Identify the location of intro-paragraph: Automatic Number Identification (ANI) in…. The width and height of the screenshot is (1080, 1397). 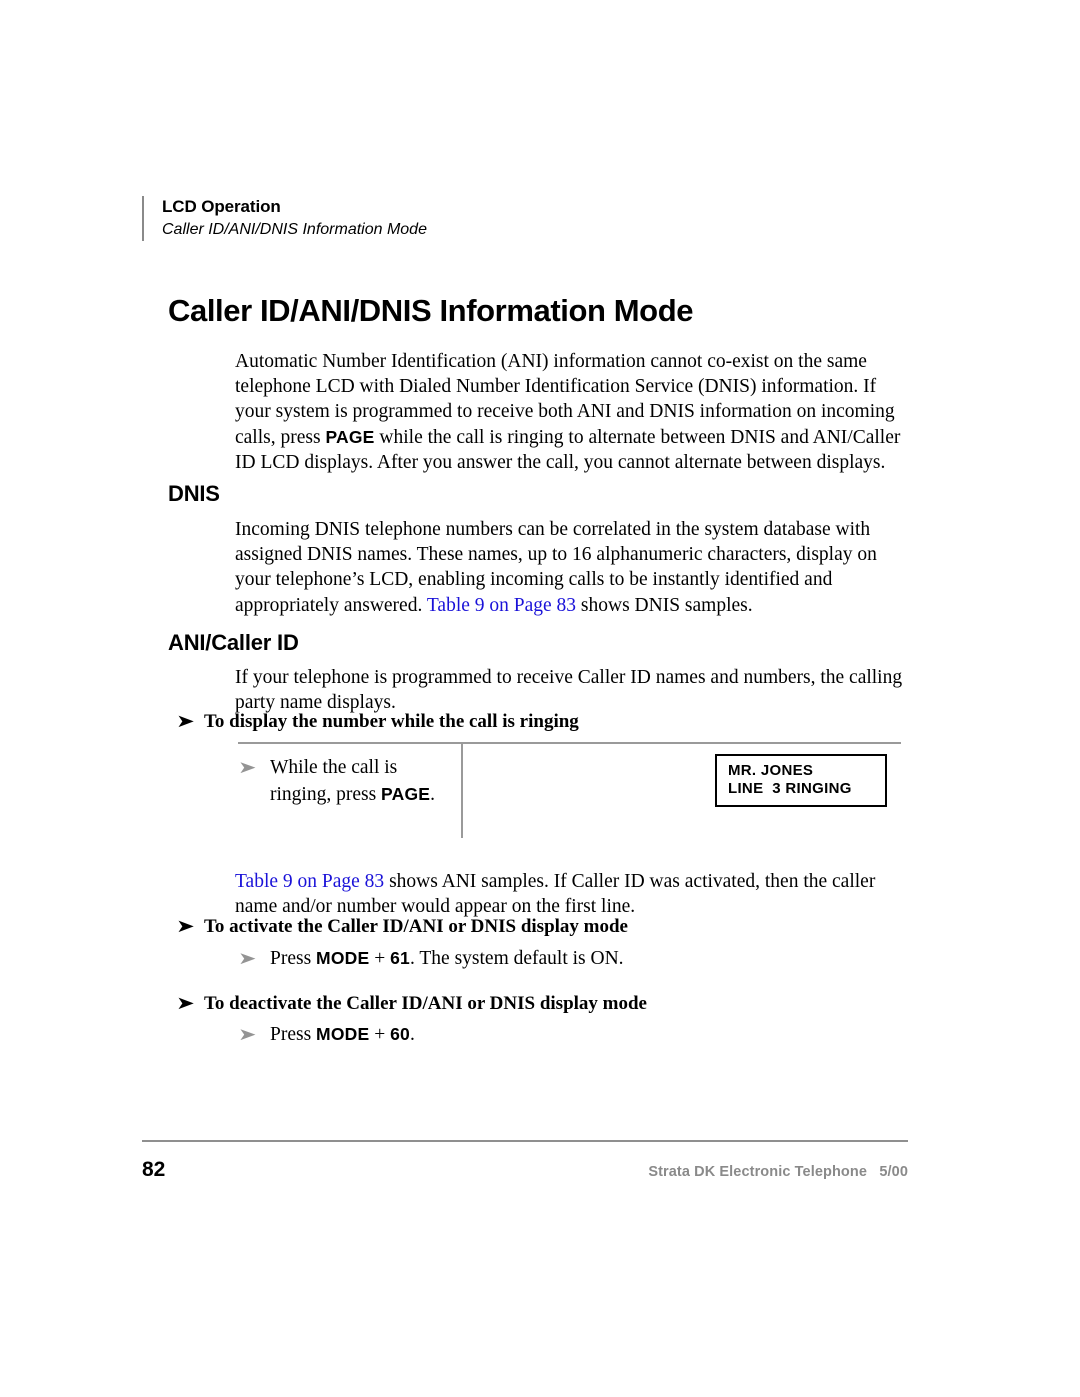
(575, 412).